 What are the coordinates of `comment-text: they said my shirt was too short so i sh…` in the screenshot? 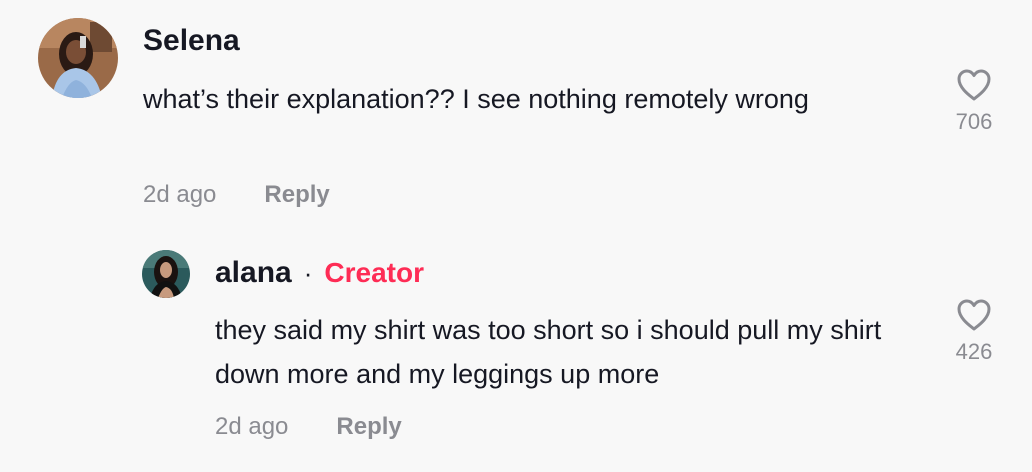 It's located at (548, 352).